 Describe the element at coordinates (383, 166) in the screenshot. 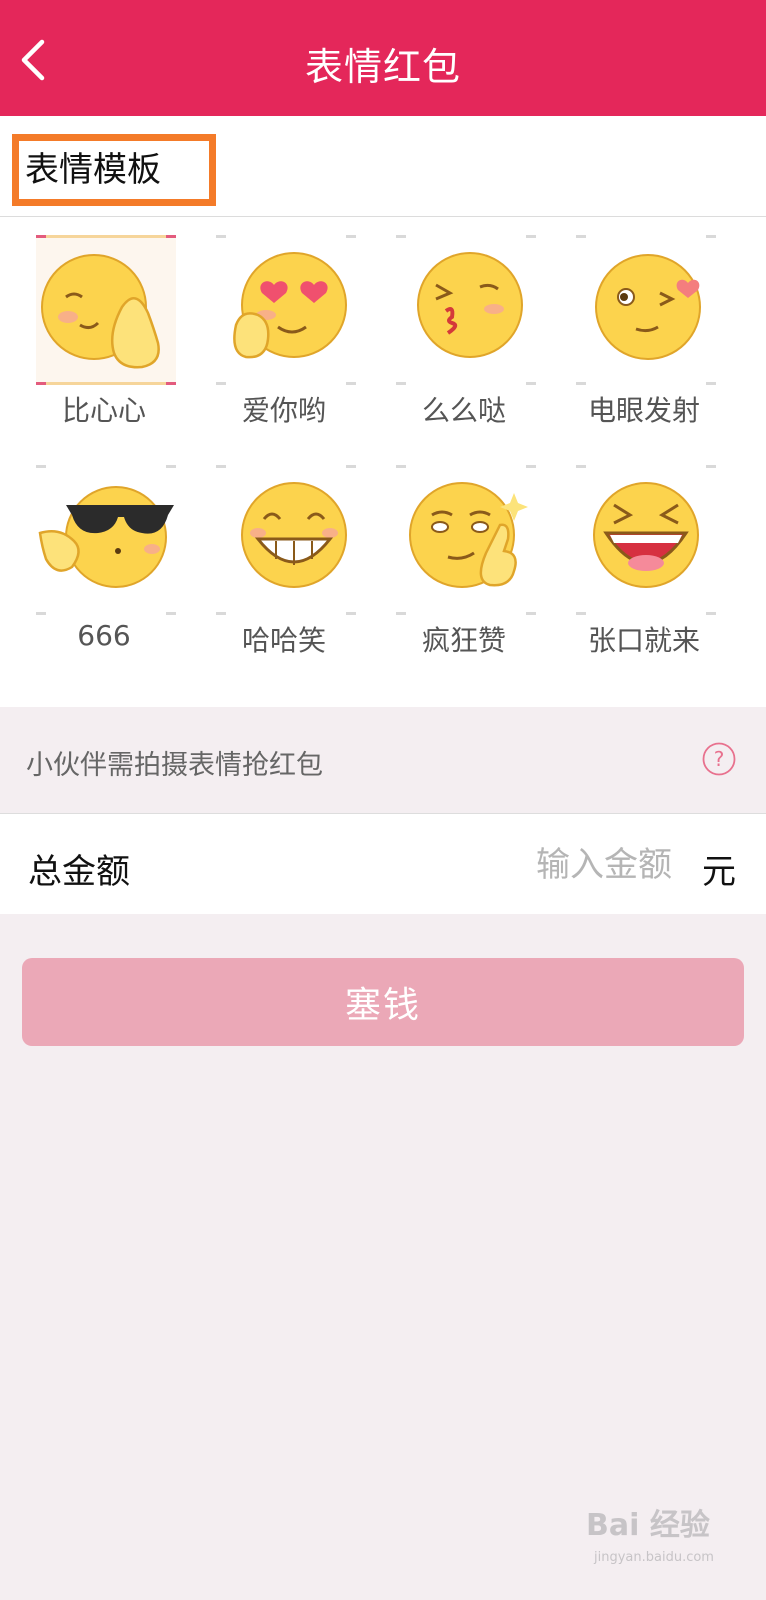

I see `template-section-header: 表情模板` at that location.